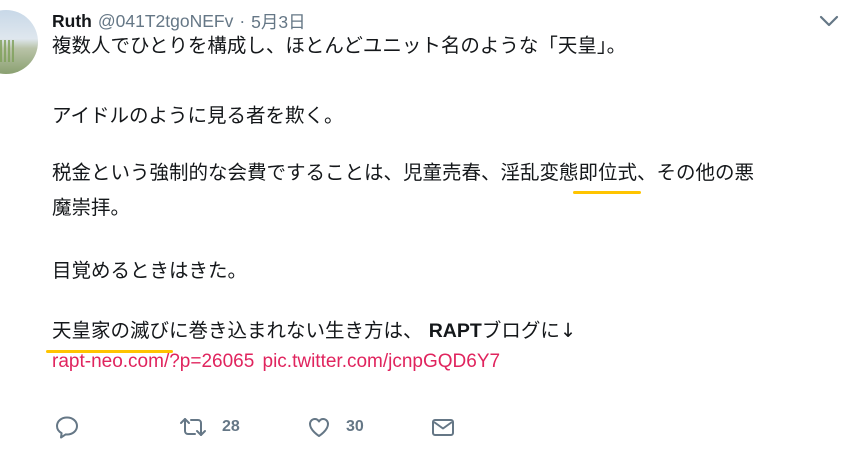  Describe the element at coordinates (299, 330) in the screenshot. I see `tweet-text-segment: に巻き込まれない生き方は、` at that location.